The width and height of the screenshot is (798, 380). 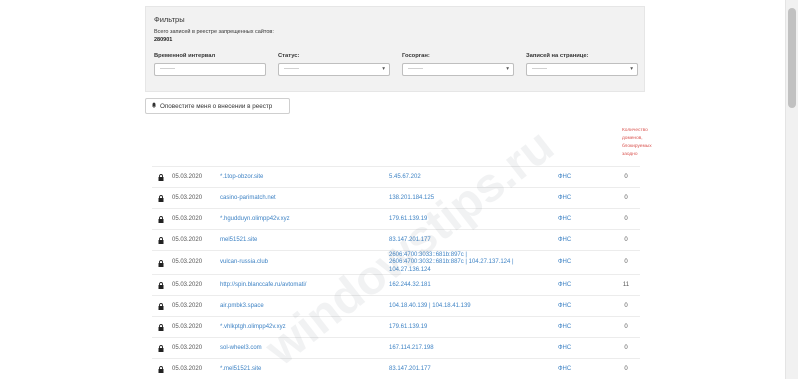 I want to click on status-label: Статус:, so click(x=289, y=56).